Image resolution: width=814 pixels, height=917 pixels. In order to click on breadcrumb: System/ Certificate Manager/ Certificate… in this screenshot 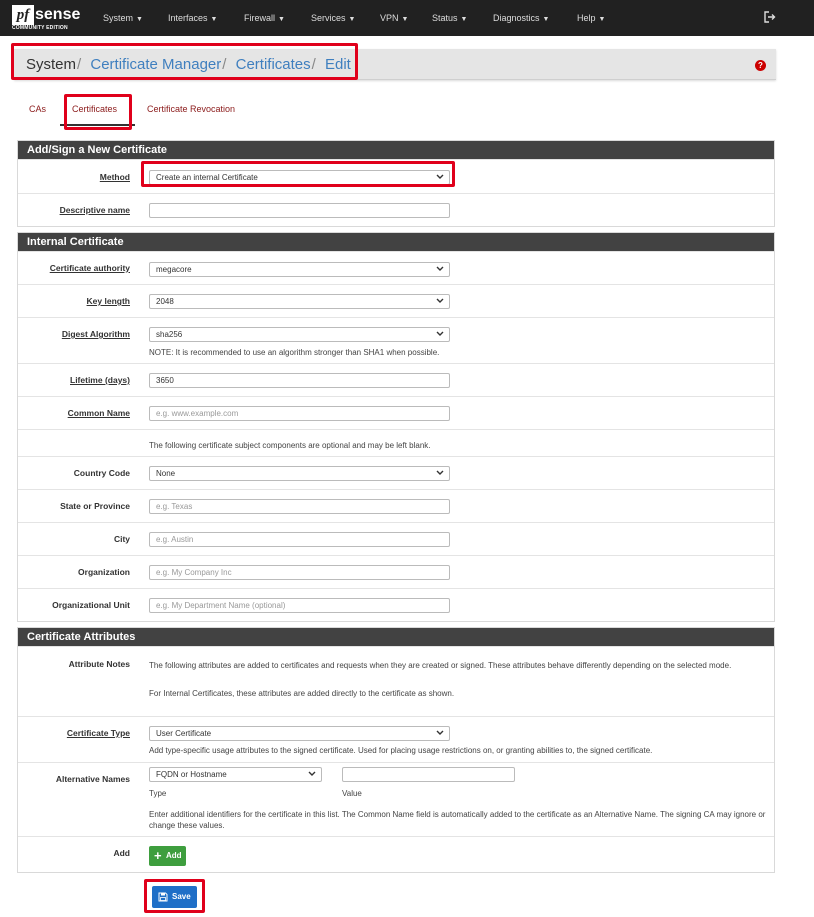, I will do `click(188, 64)`.